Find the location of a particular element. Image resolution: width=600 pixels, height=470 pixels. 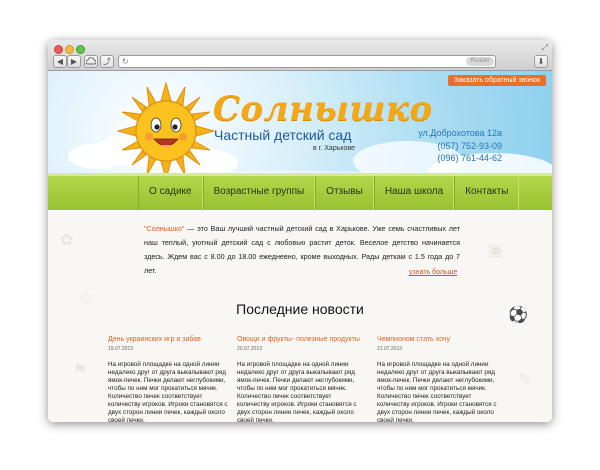

forward-button: ▶ is located at coordinates (74, 61).